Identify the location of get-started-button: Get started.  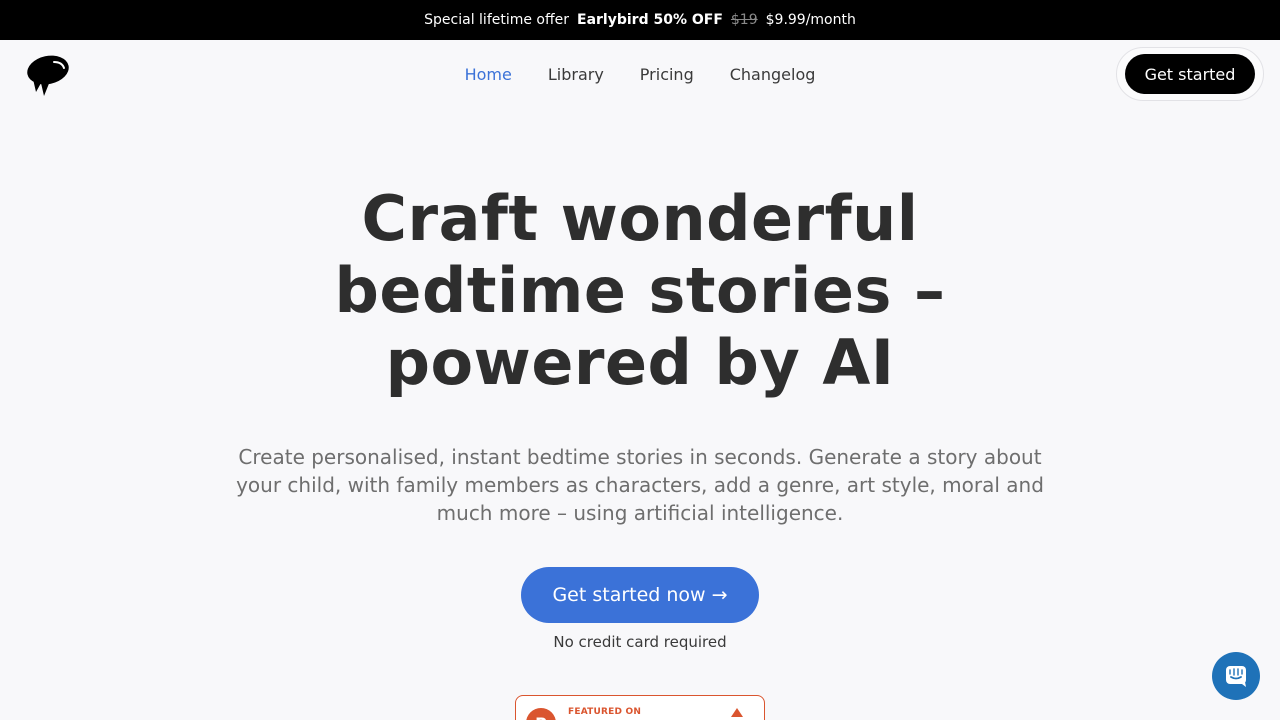
(1190, 74).